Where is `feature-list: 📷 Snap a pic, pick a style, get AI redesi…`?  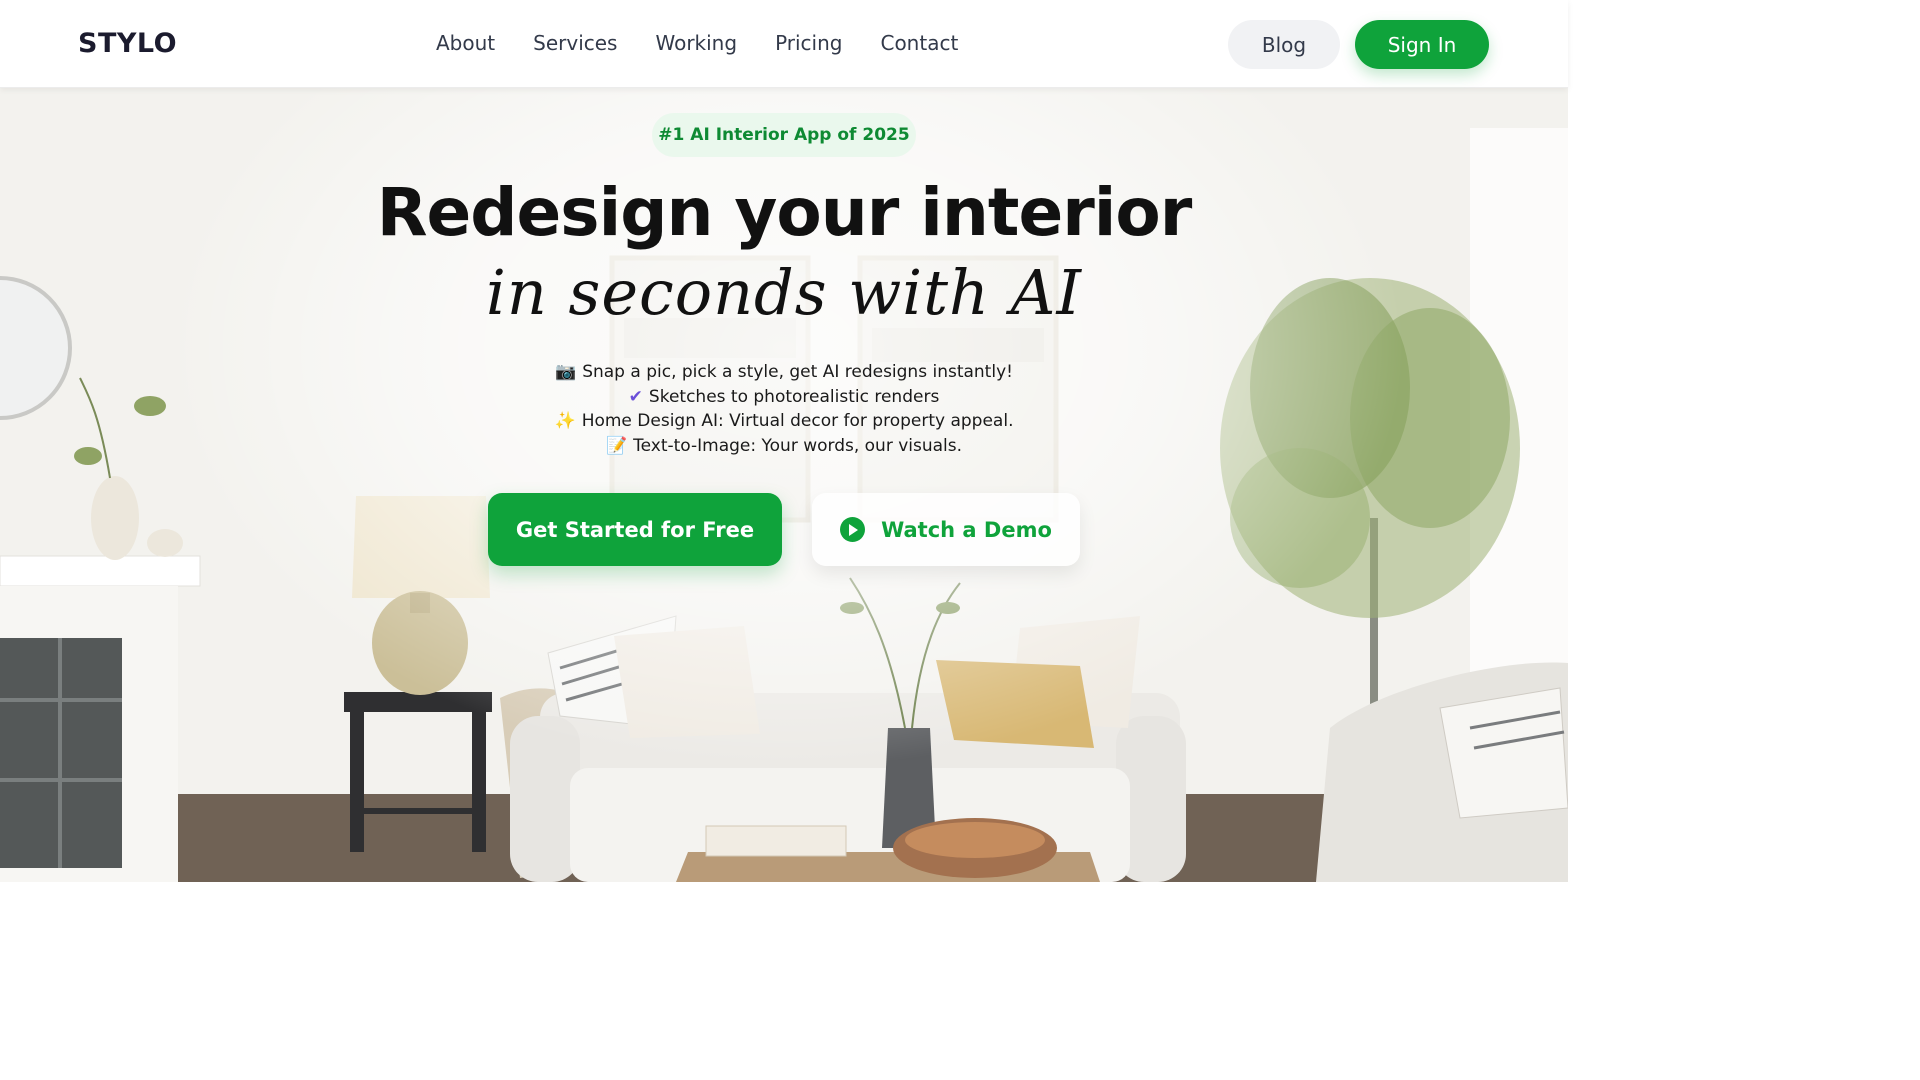
feature-list: 📷 Snap a pic, pick a style, get AI redesi… is located at coordinates (784, 409).